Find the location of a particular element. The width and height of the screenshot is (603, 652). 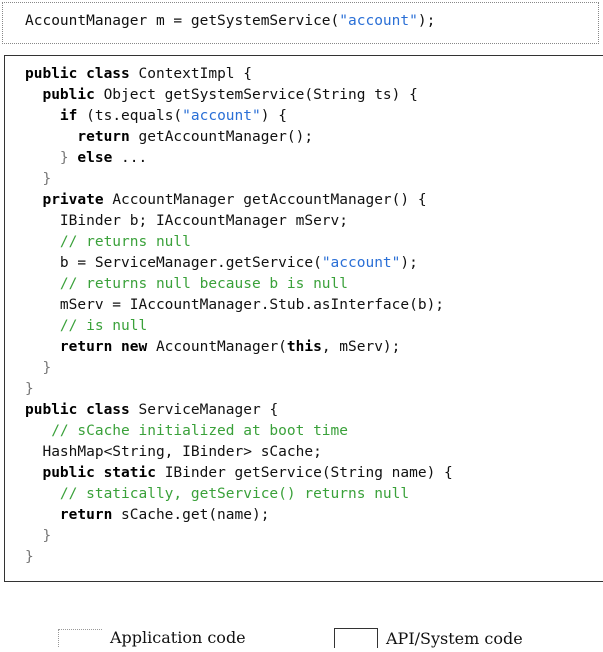

code-token: // statically, getService() returns null is located at coordinates (217, 494).